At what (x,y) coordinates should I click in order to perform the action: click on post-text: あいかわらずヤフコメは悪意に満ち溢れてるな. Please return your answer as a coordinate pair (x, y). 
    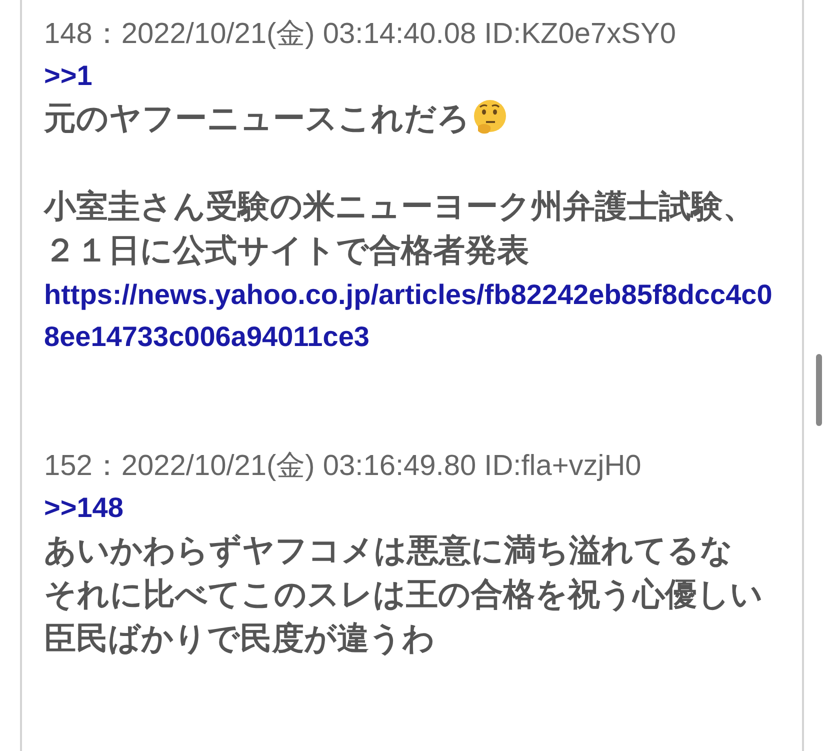
    Looking at the image, I should click on (388, 550).